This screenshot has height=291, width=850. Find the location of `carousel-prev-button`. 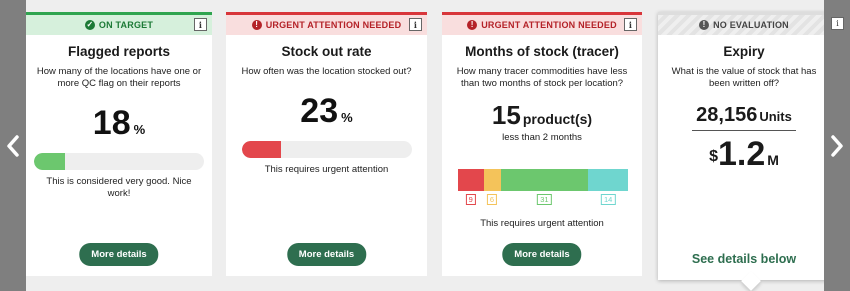

carousel-prev-button is located at coordinates (13, 145).